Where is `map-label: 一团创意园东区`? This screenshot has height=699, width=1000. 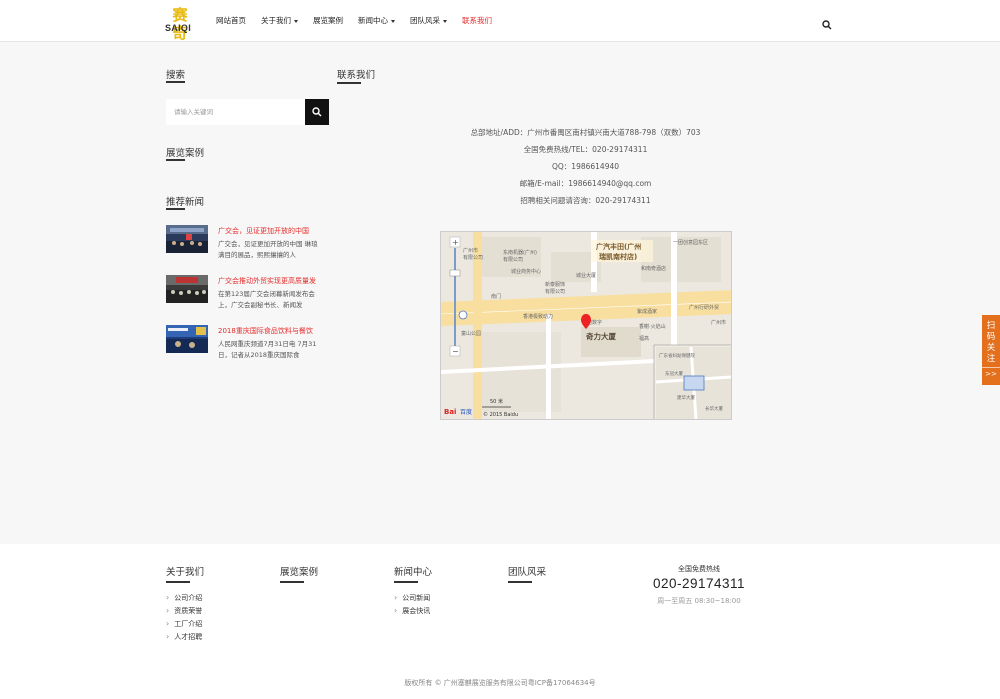
map-label: 一团创意园东区 is located at coordinates (690, 242).